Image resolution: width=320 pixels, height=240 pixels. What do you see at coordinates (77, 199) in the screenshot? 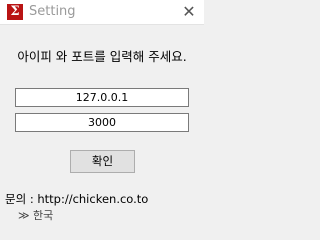
I see `contact-text: 문의 : http://chicken.co.to` at bounding box center [77, 199].